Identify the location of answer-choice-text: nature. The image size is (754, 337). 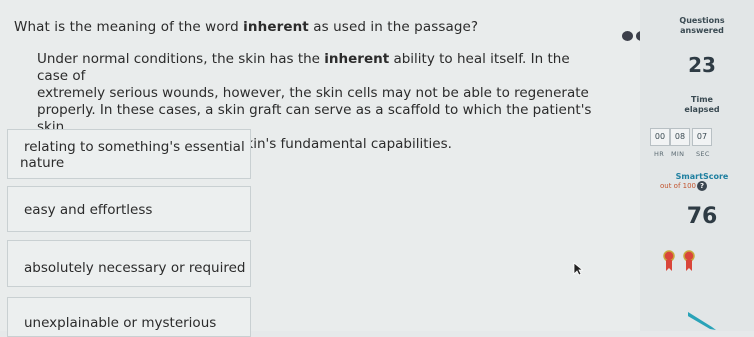
(42, 163).